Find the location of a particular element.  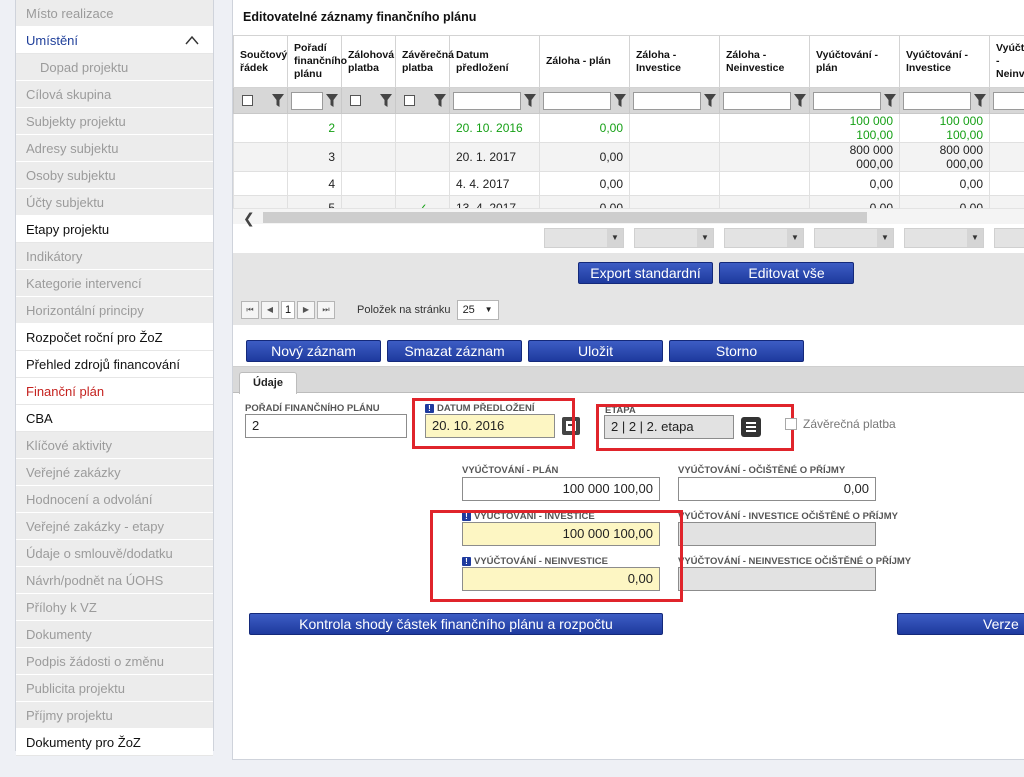

sidebar-item-etapy-projektu: Etapy projektu is located at coordinates (114, 229).